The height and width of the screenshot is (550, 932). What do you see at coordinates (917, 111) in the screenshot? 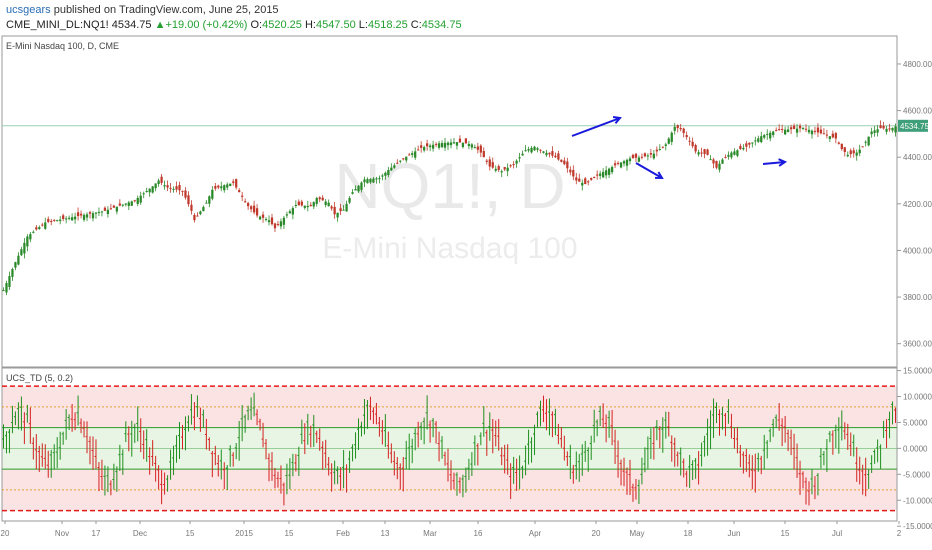
I see `price-tick-label: 4600.00` at bounding box center [917, 111].